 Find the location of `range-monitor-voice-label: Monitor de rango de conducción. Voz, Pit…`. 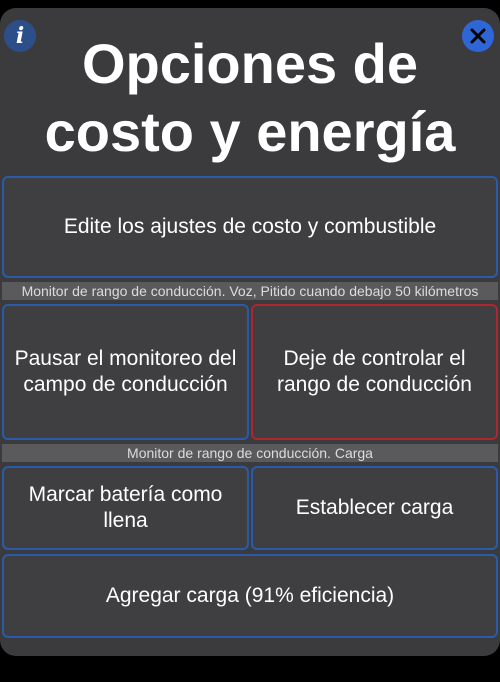

range-monitor-voice-label: Monitor de rango de conducción. Voz, Pit… is located at coordinates (250, 291).